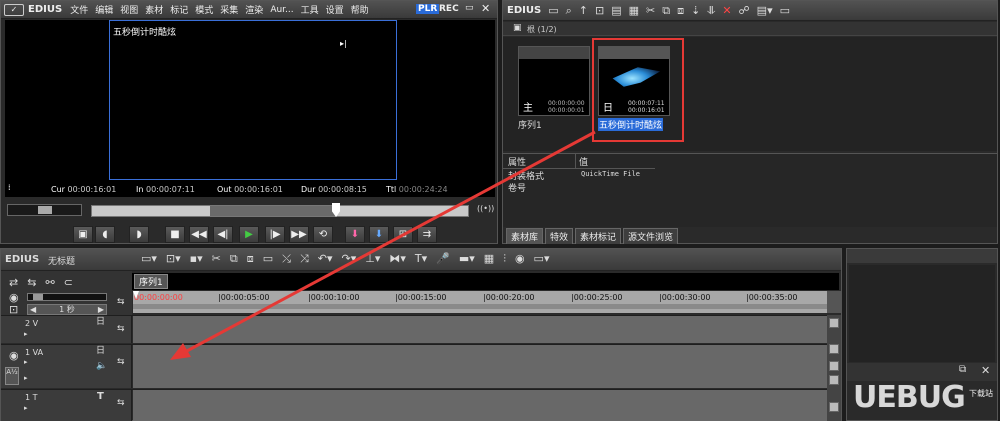 The image size is (1000, 421). Describe the element at coordinates (286, 258) in the screenshot. I see `add-cut-icon: ⤯` at that location.